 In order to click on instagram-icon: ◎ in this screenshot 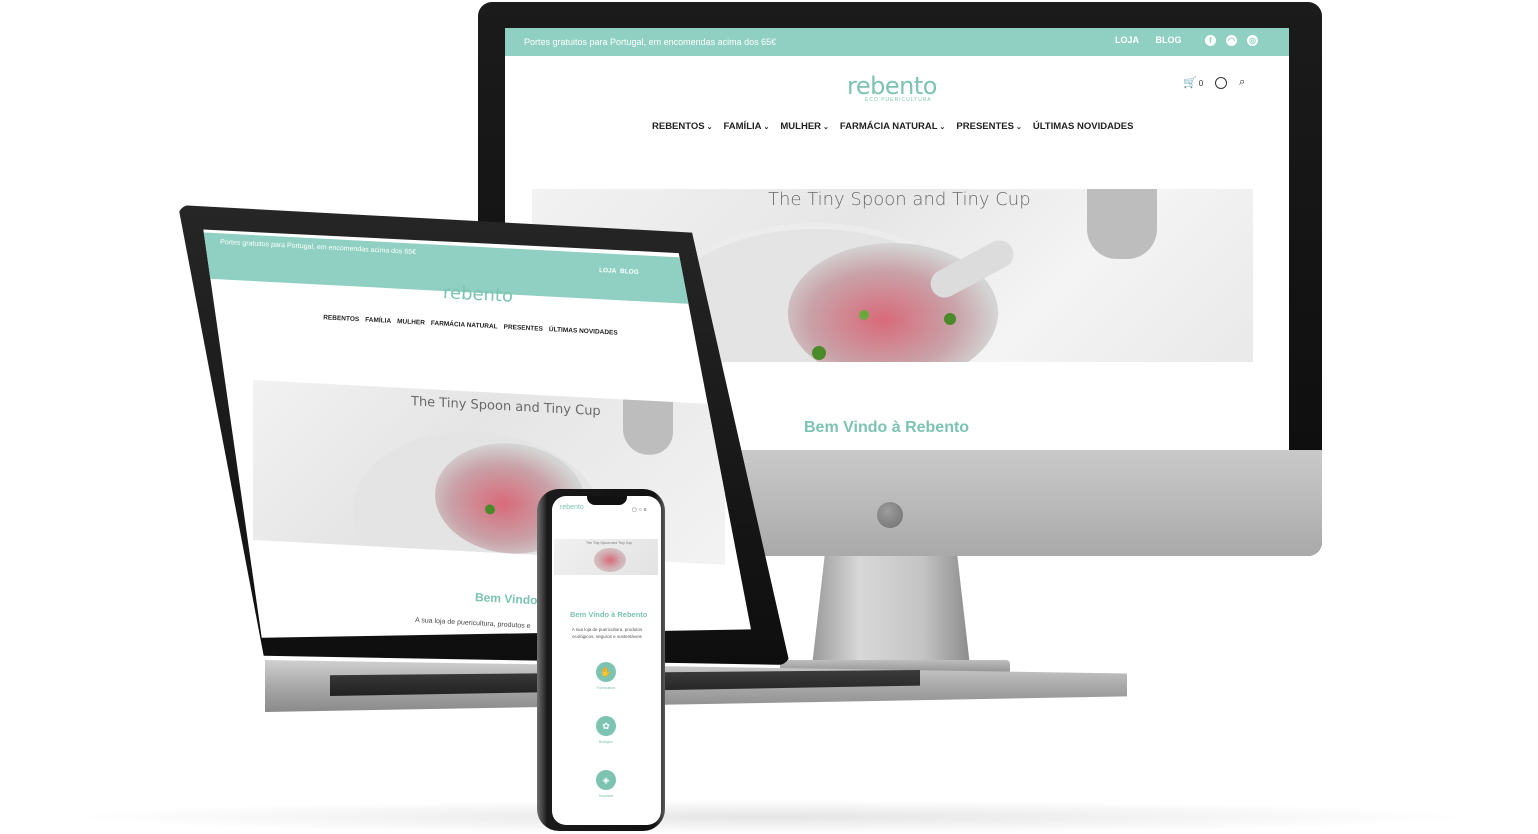, I will do `click(1252, 40)`.